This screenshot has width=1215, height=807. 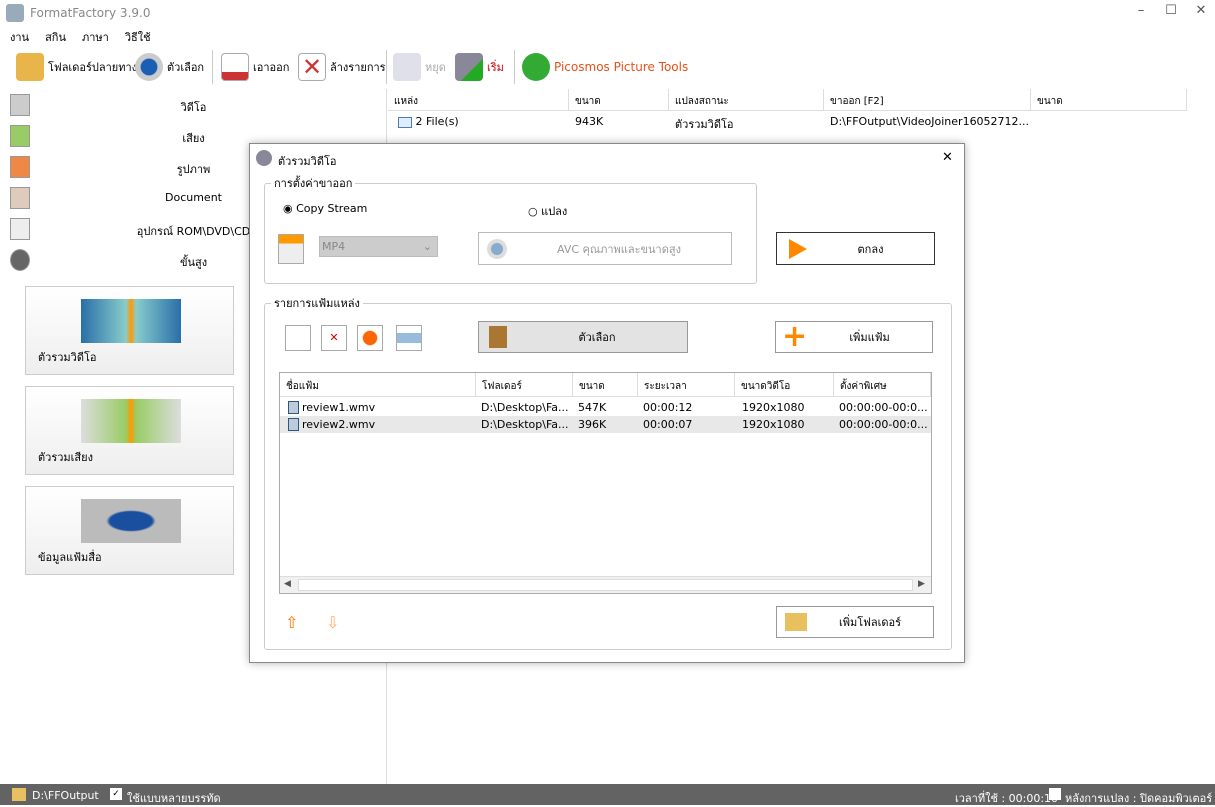 I want to click on dialog-close-button: ✕, so click(x=947, y=157).